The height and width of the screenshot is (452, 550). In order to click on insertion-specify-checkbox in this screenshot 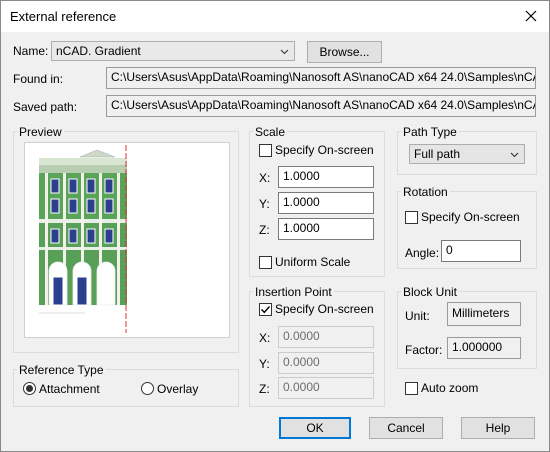, I will do `click(265, 309)`.